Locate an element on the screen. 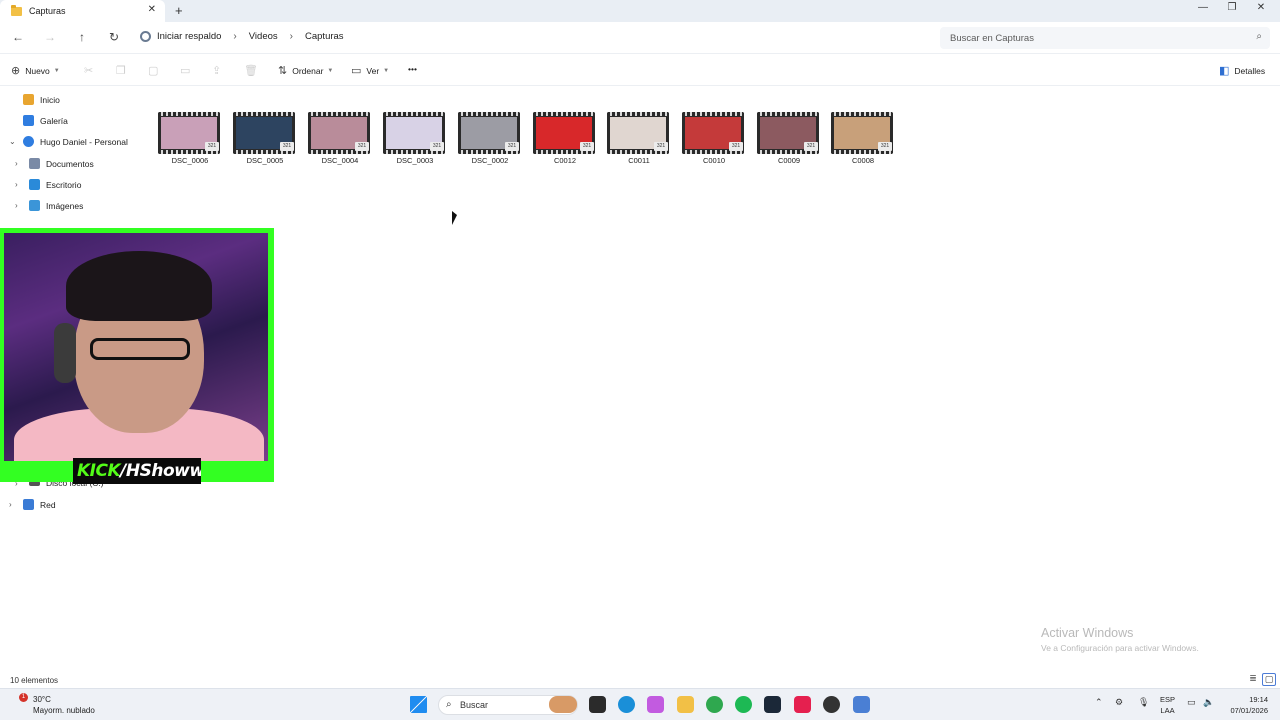 The height and width of the screenshot is (720, 1280). clock: 19:14 07/01/2026 is located at coordinates (1246, 705).